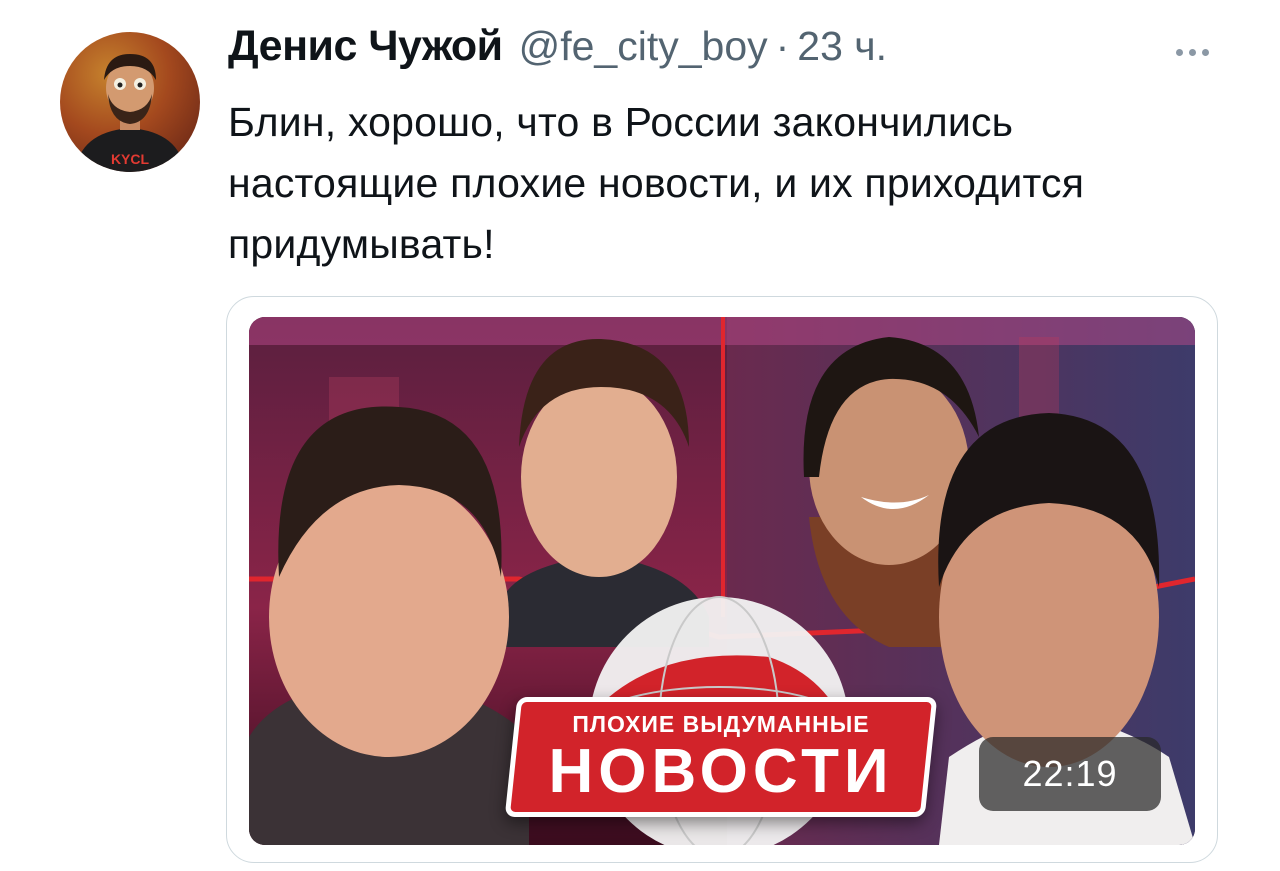 The height and width of the screenshot is (871, 1280). Describe the element at coordinates (842, 46) in the screenshot. I see `tweet-timestamp: 23 ч.` at that location.